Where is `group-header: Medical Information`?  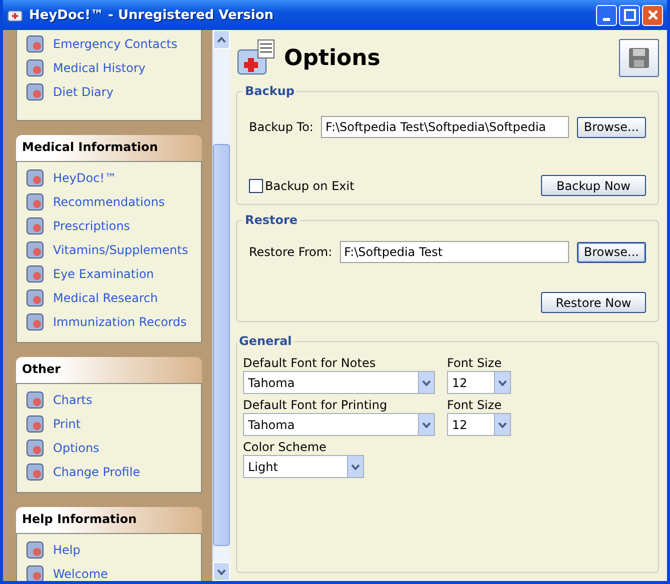 group-header: Medical Information is located at coordinates (109, 148).